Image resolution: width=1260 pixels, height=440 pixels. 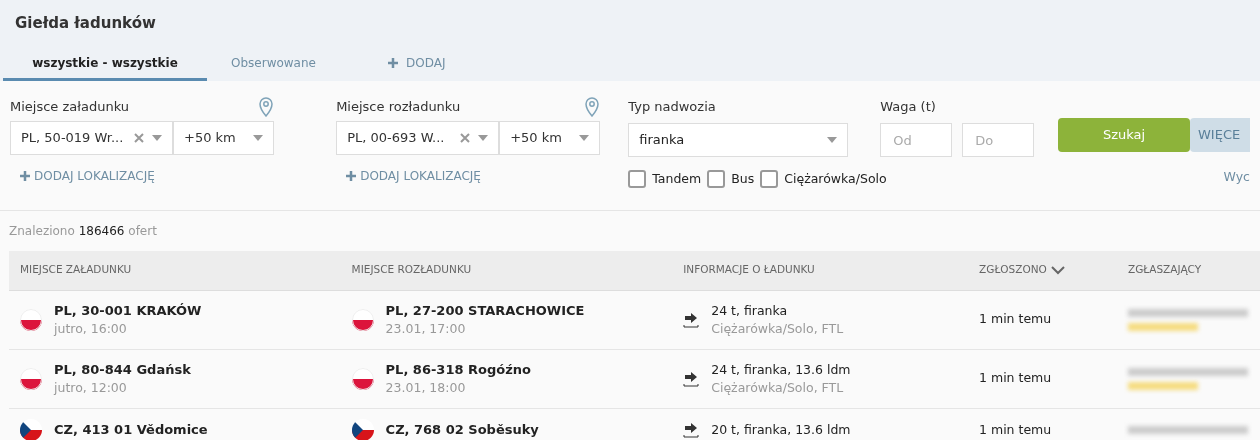 I want to click on weight-to-field: Do, so click(x=998, y=140).